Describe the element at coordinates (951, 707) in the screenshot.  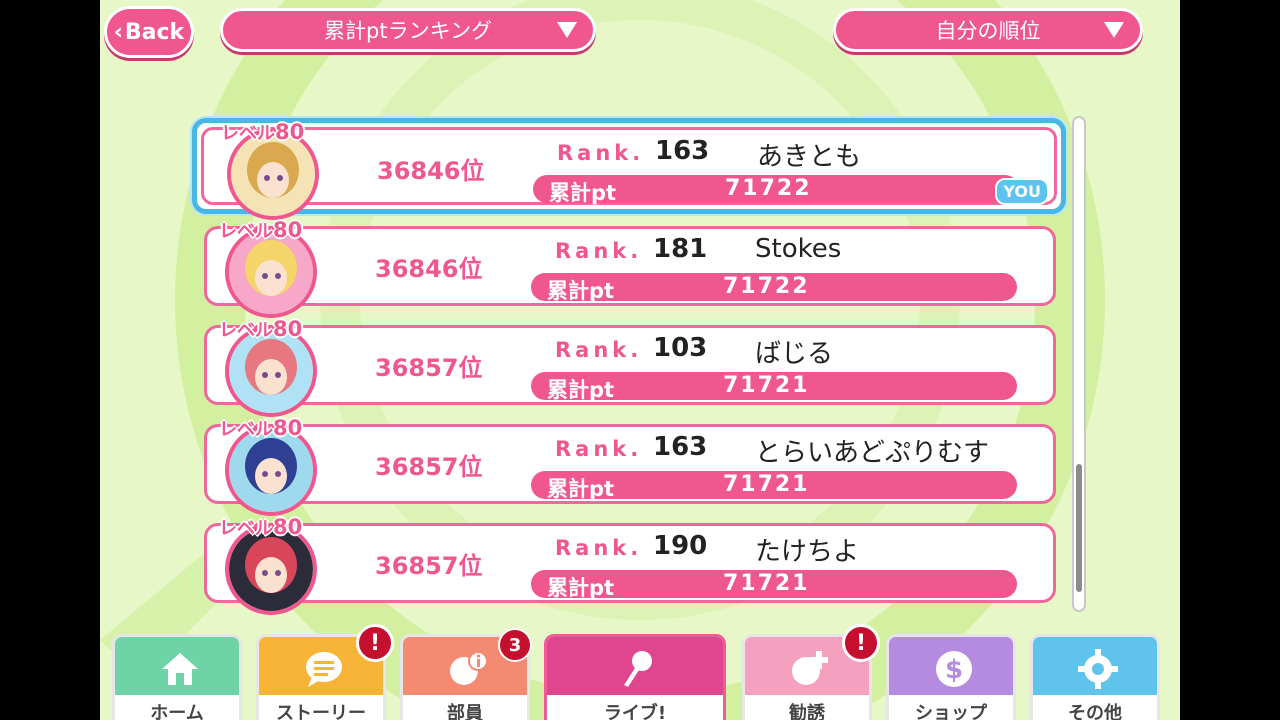
I see `nav-tab-label: ショップ` at that location.